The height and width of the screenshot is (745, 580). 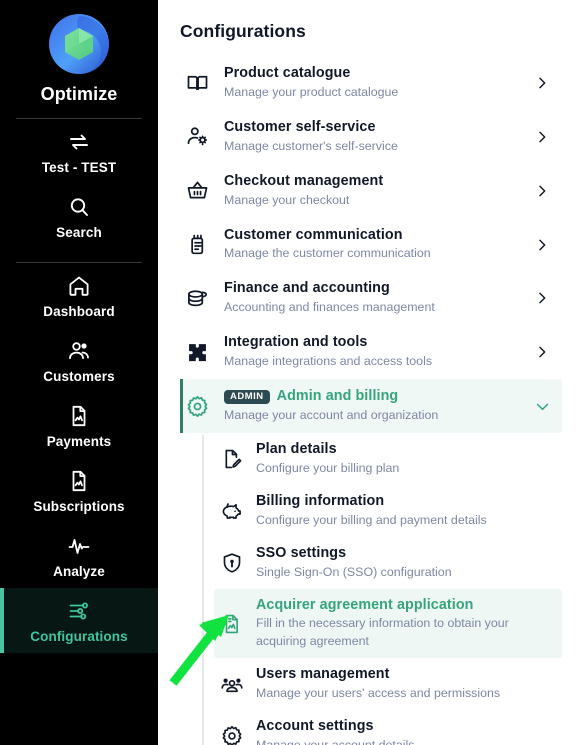 What do you see at coordinates (79, 286) in the screenshot?
I see `home-icon` at bounding box center [79, 286].